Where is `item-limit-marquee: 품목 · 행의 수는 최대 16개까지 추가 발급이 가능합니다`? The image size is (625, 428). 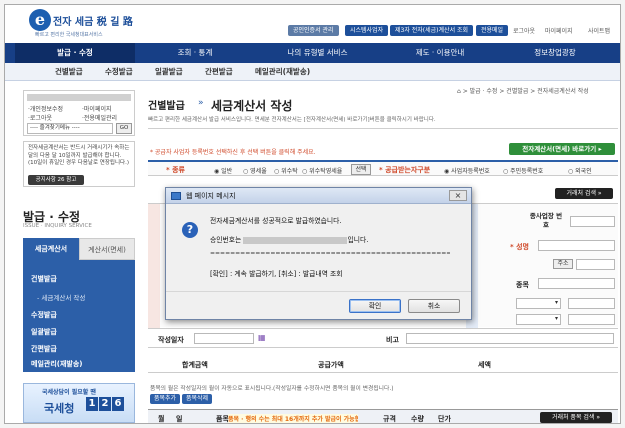
item-limit-marquee: 품목 · 행의 수는 최대 16개까지 추가 발급이 가능합니다 is located at coordinates (293, 418).